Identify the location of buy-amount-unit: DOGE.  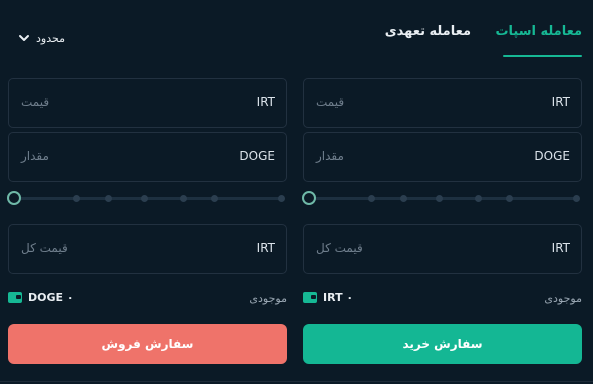
(552, 156).